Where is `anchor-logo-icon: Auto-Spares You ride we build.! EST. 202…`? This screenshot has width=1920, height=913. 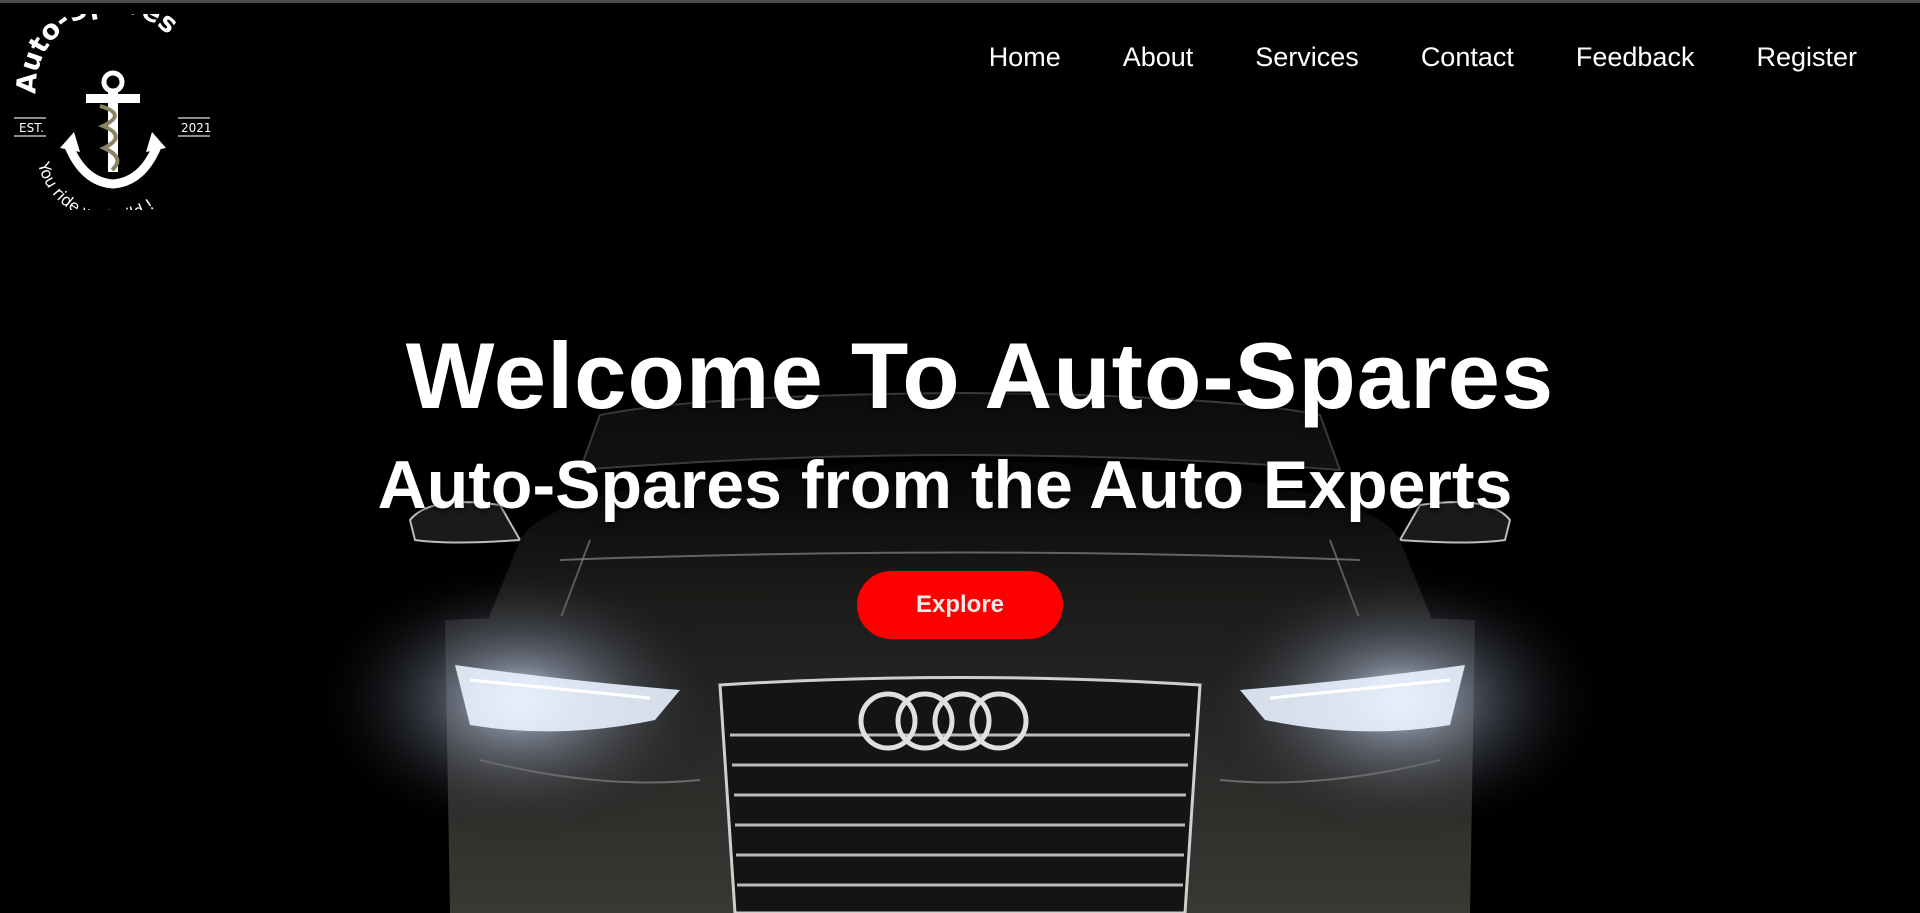
anchor-logo-icon: Auto-Spares You ride we build.! EST. 202… is located at coordinates (111, 113).